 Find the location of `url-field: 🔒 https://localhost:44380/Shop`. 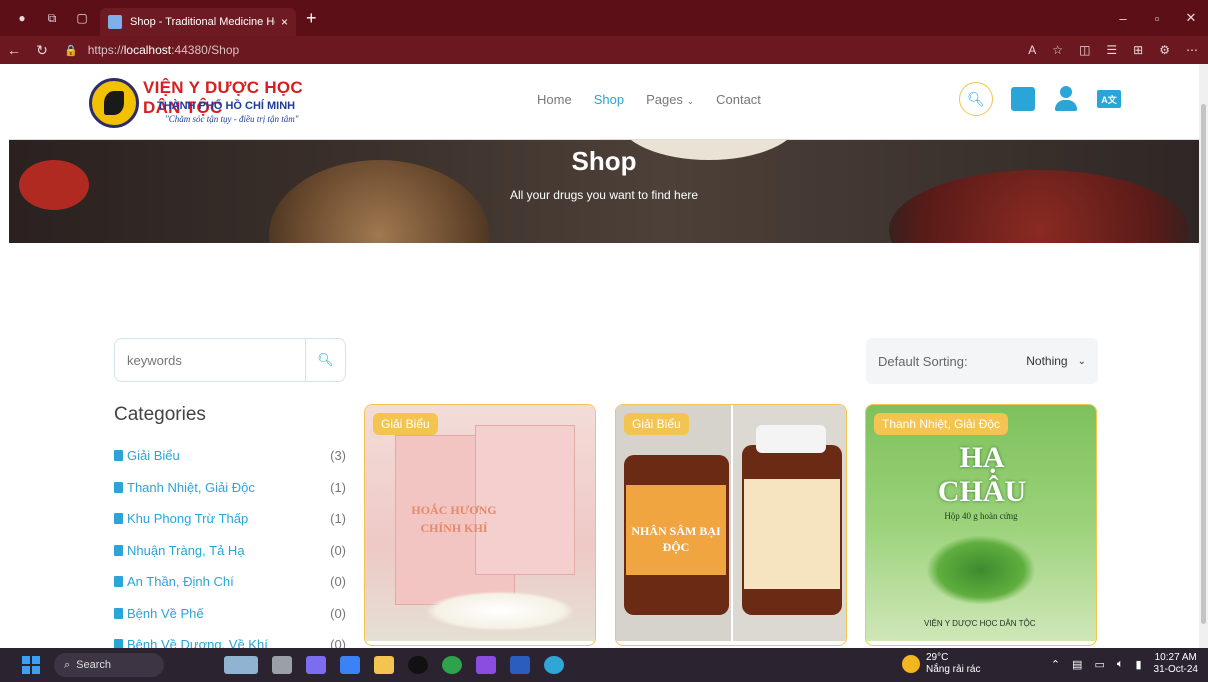

url-field: 🔒 https://localhost:44380/Shop is located at coordinates (151, 50).